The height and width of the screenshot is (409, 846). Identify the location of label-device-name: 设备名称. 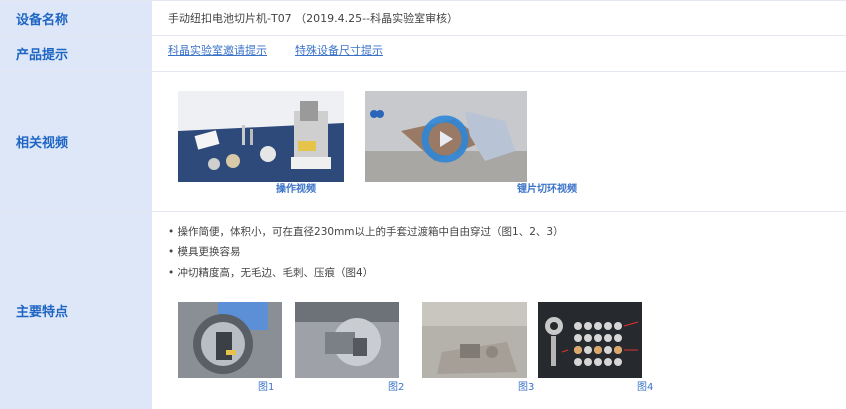
(76, 18).